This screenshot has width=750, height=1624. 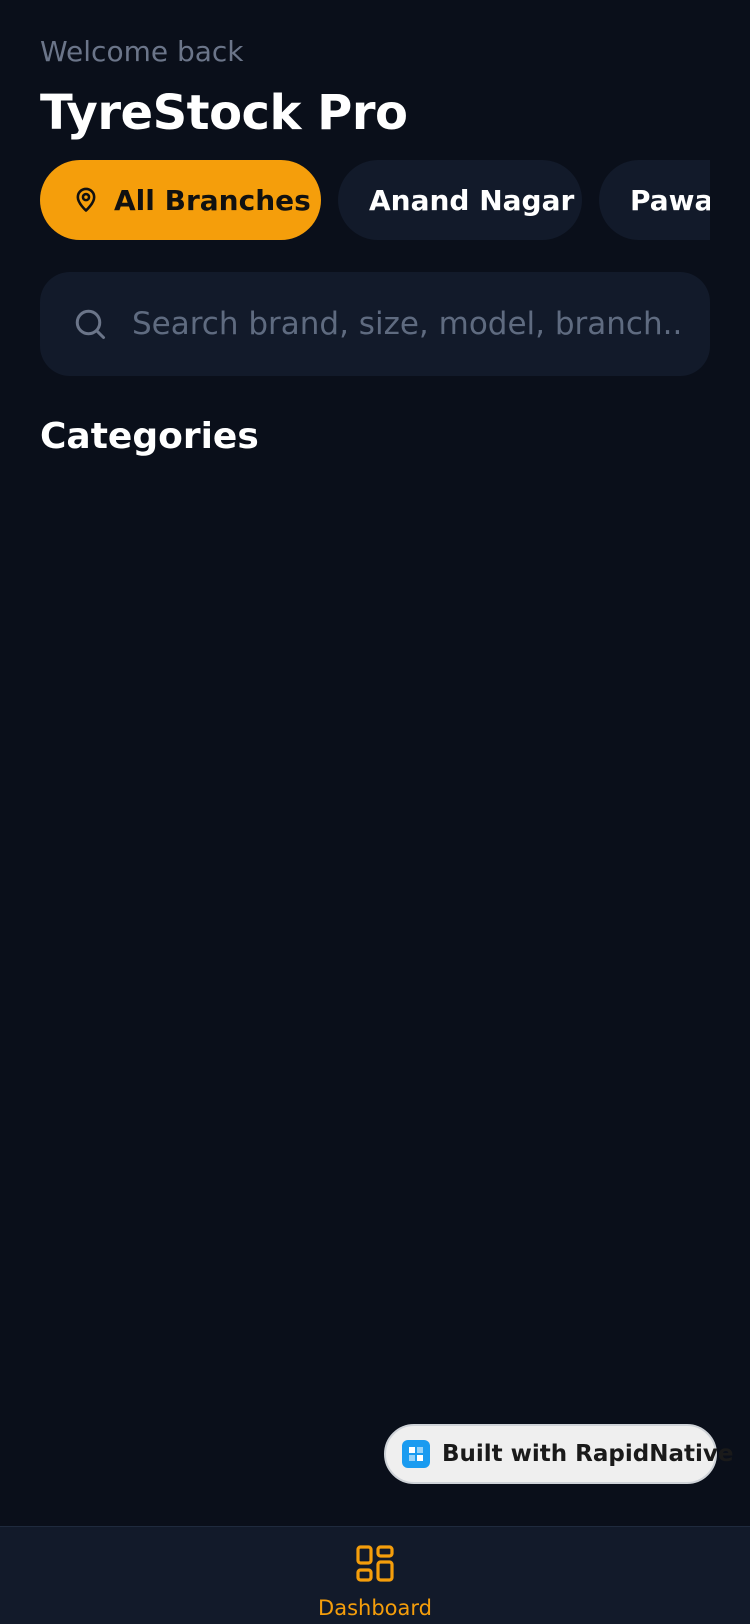 I want to click on search-input, so click(x=406, y=324).